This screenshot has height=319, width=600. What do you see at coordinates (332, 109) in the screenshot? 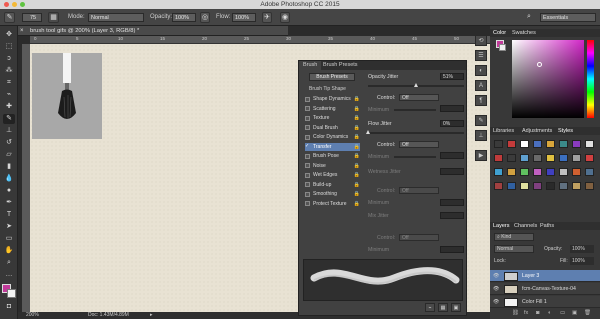
I see `brush-setting-item: Scattering 🔒` at bounding box center [332, 109].